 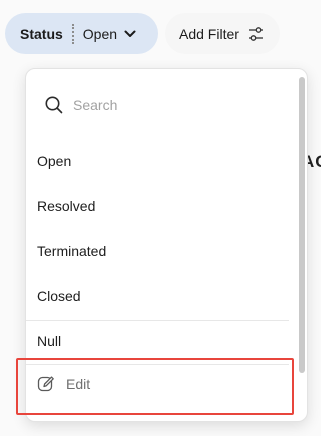 What do you see at coordinates (41, 33) in the screenshot?
I see `status-filter-key: Status` at bounding box center [41, 33].